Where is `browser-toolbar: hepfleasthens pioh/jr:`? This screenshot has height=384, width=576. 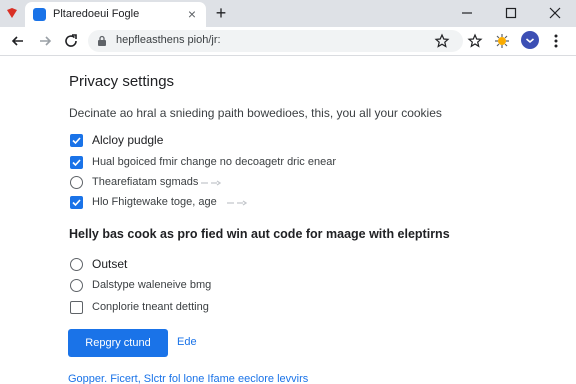 browser-toolbar: hepfleasthens pioh/jr: is located at coordinates (288, 41).